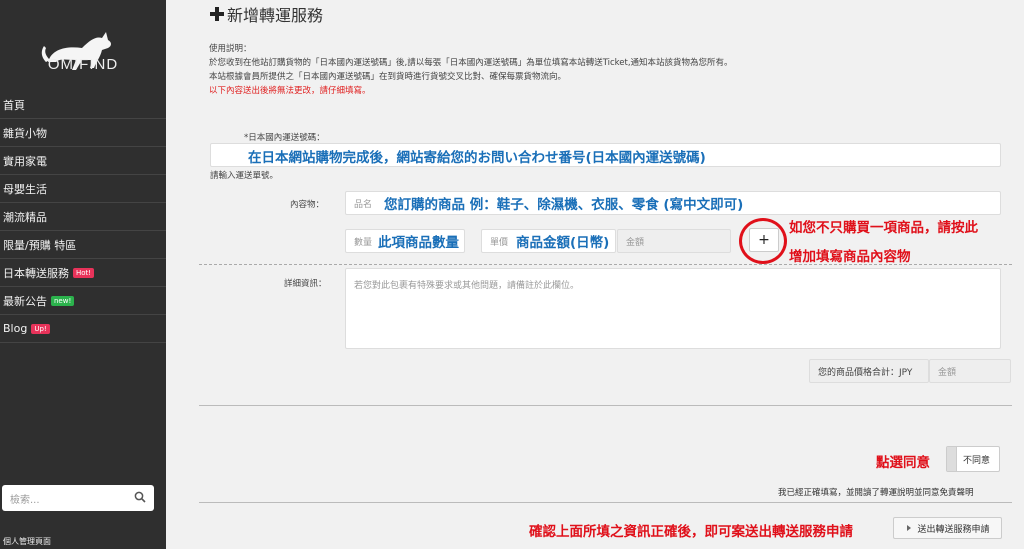  Describe the element at coordinates (25, 301) in the screenshot. I see `sidebar-item-label: 最新公告` at that location.